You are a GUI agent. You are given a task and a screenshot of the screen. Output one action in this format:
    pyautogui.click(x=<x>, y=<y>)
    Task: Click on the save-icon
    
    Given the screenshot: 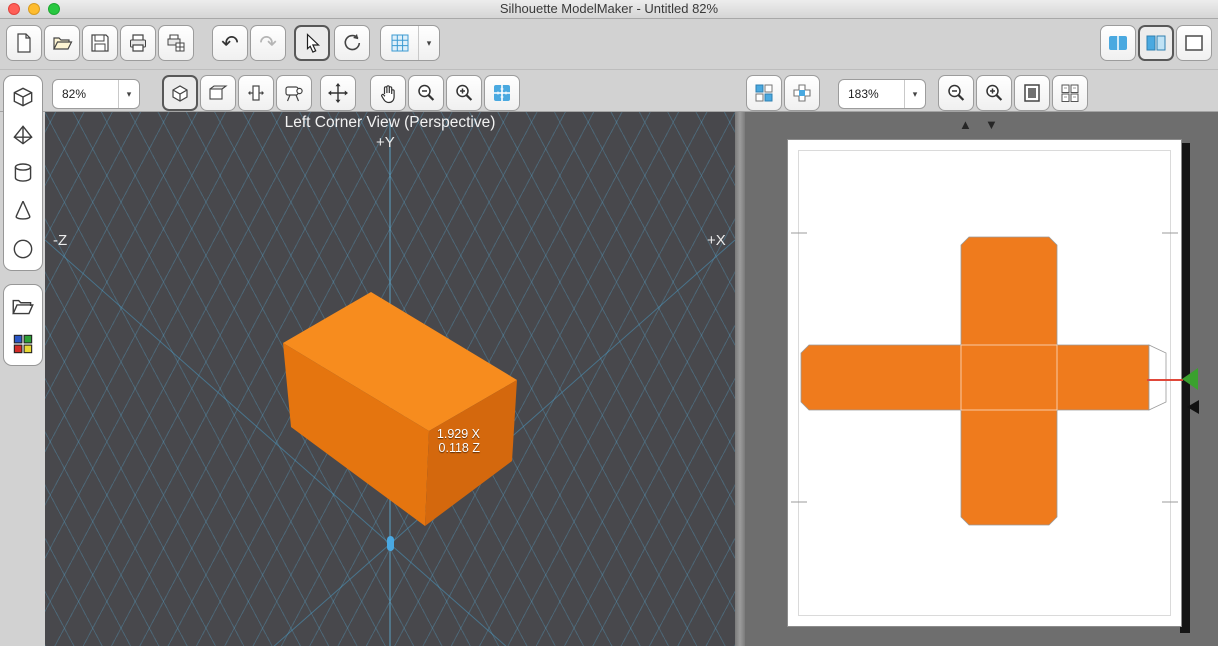 What is the action you would take?
    pyautogui.click(x=100, y=43)
    